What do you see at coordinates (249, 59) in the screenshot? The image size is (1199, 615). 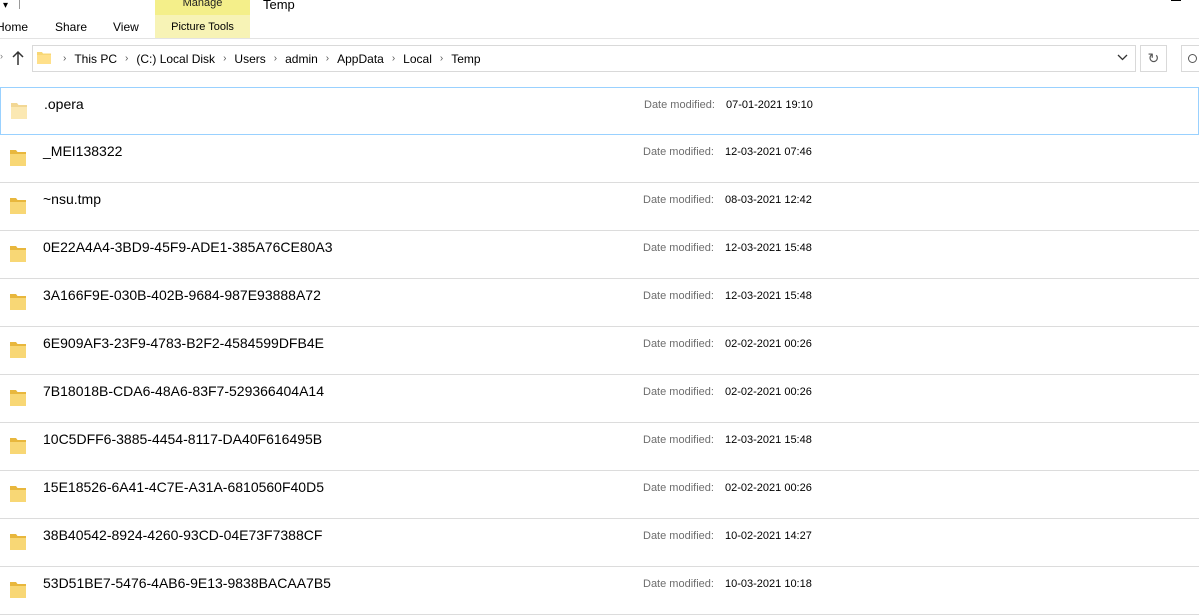 I see `breadcrumb-item: Users` at bounding box center [249, 59].